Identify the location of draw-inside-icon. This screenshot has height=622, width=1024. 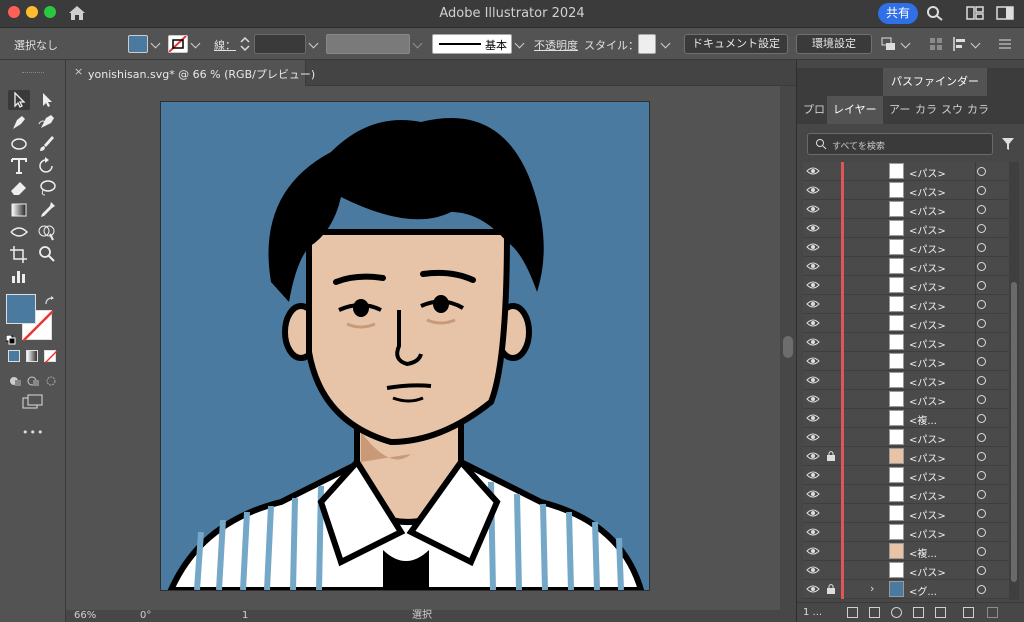
(51, 379).